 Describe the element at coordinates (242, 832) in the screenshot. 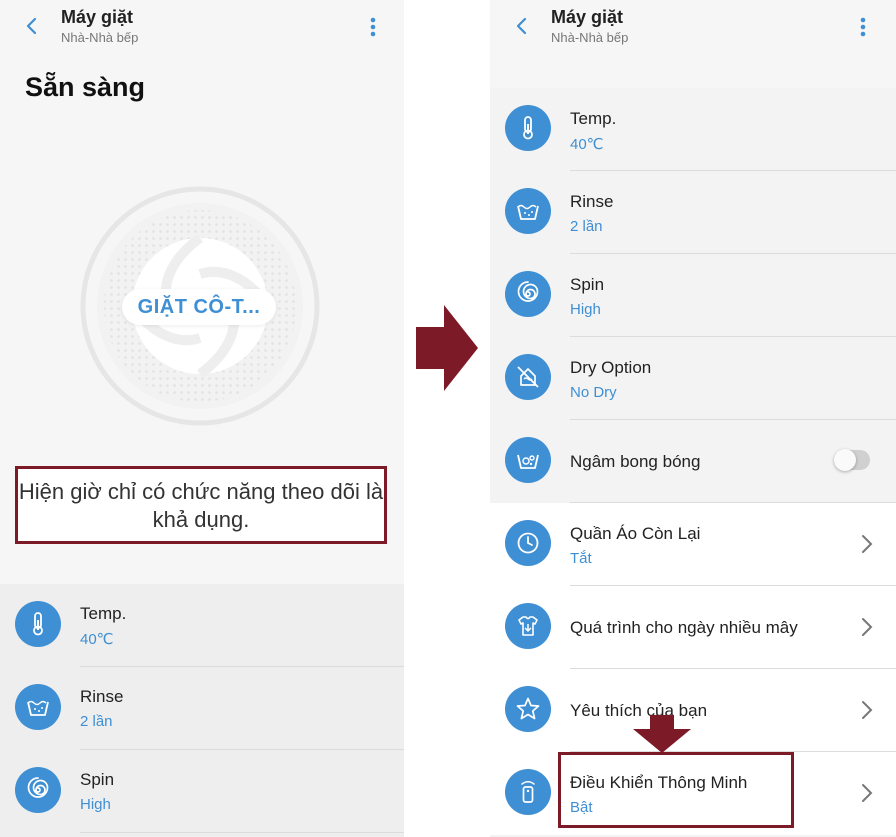

I see `divider` at that location.